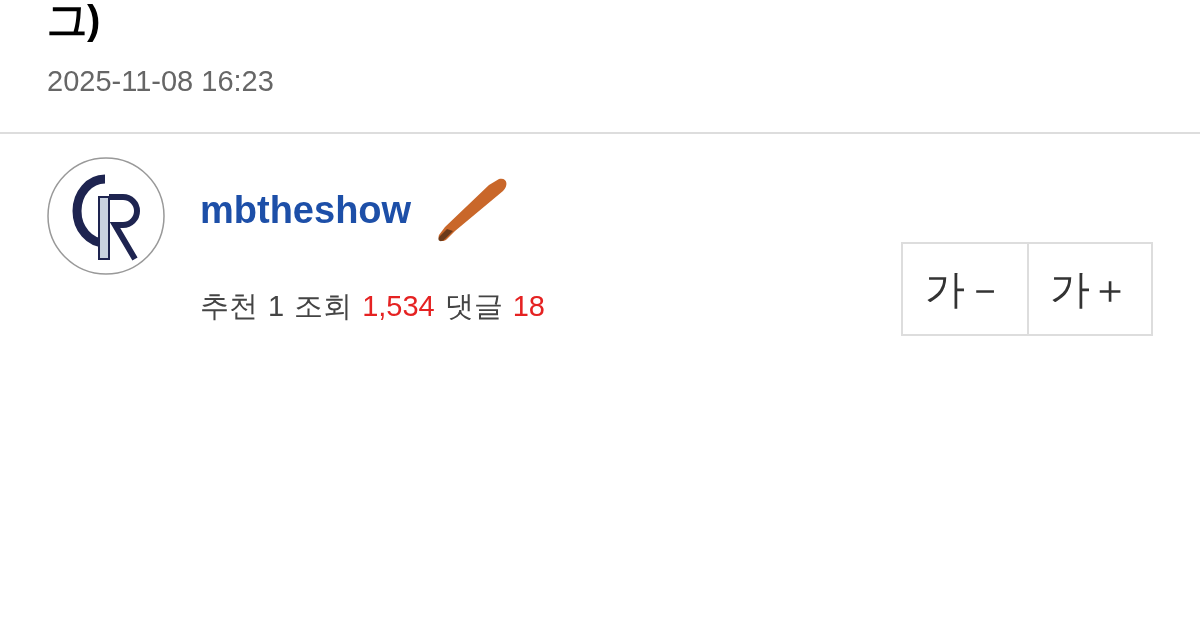 This screenshot has width=1200, height=630. What do you see at coordinates (74, 20) in the screenshot?
I see `post-title: 그)` at bounding box center [74, 20].